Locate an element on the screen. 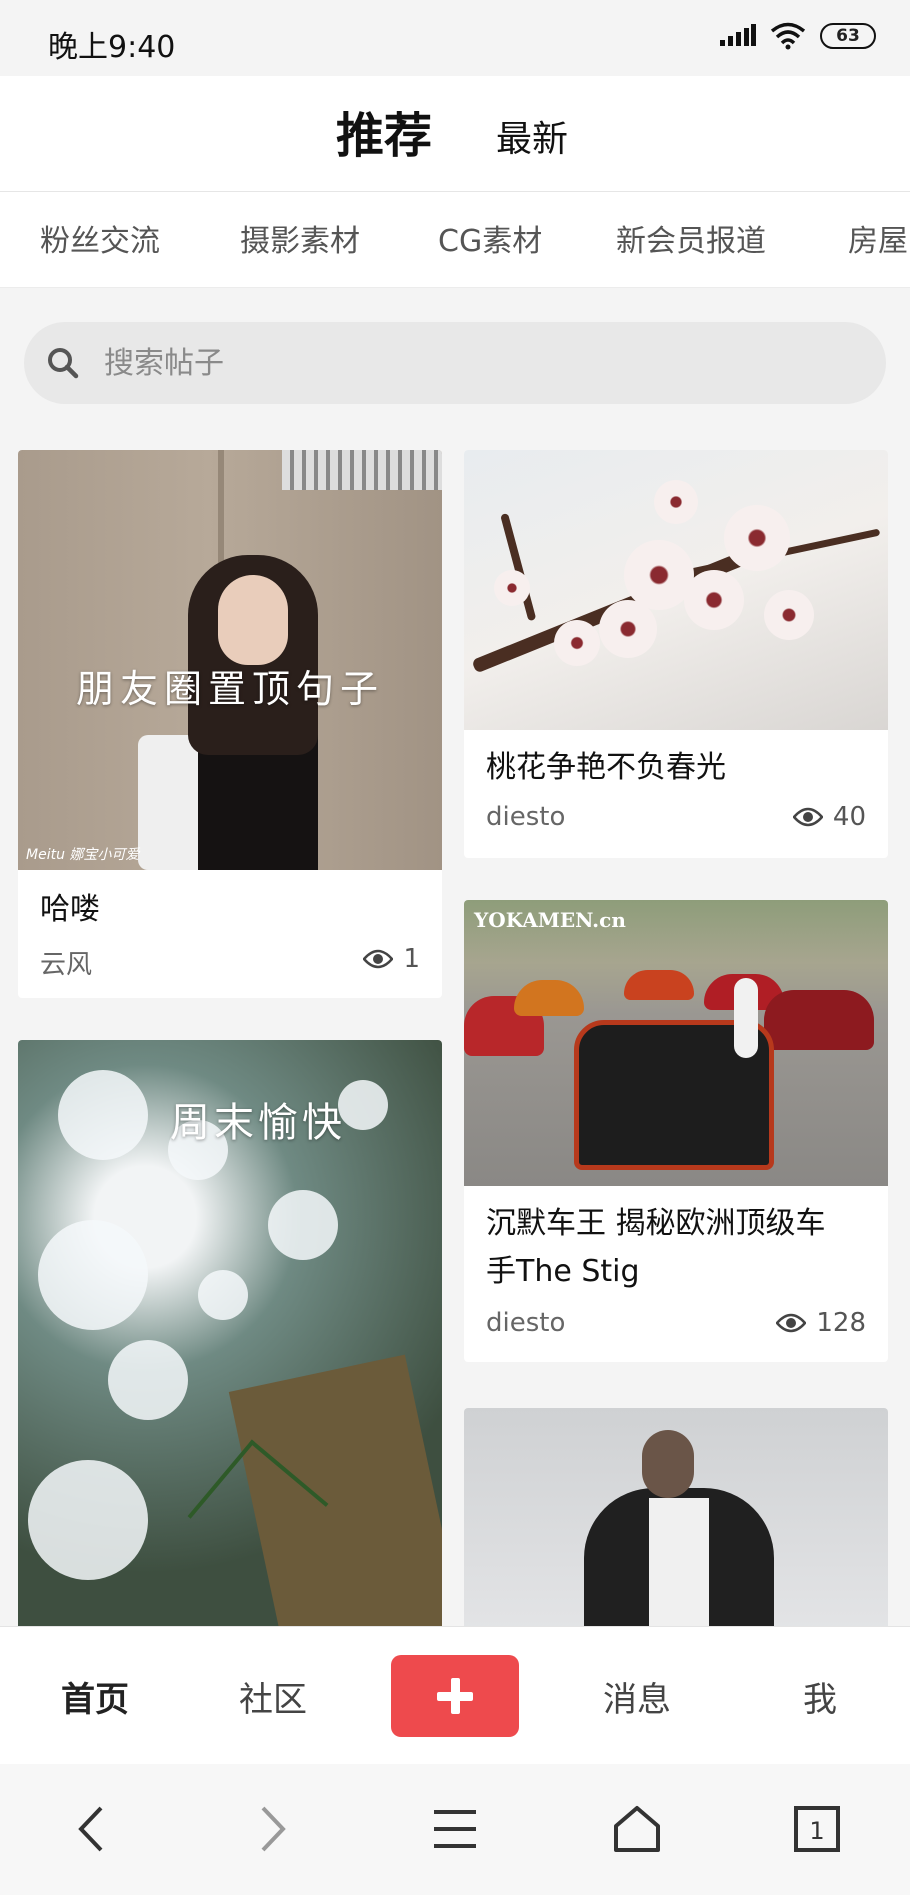 This screenshot has height=1895, width=910. header-tabs: 推荐 最新 is located at coordinates (455, 134).